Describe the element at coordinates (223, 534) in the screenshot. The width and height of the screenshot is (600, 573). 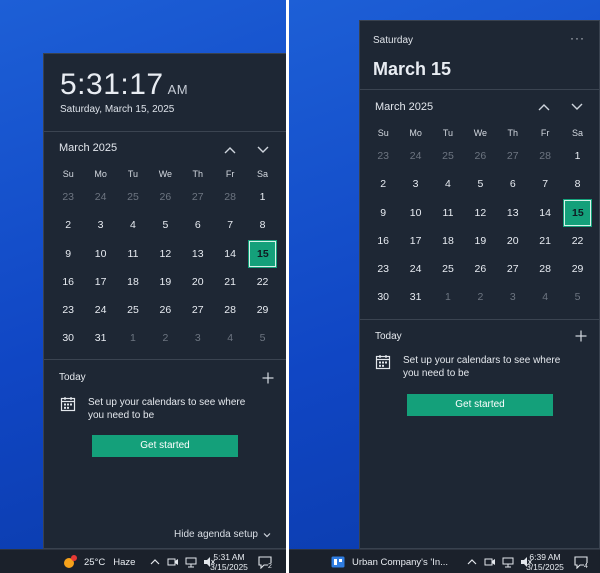
I see `hide-agenda-setup-button: Hide agenda setup` at that location.